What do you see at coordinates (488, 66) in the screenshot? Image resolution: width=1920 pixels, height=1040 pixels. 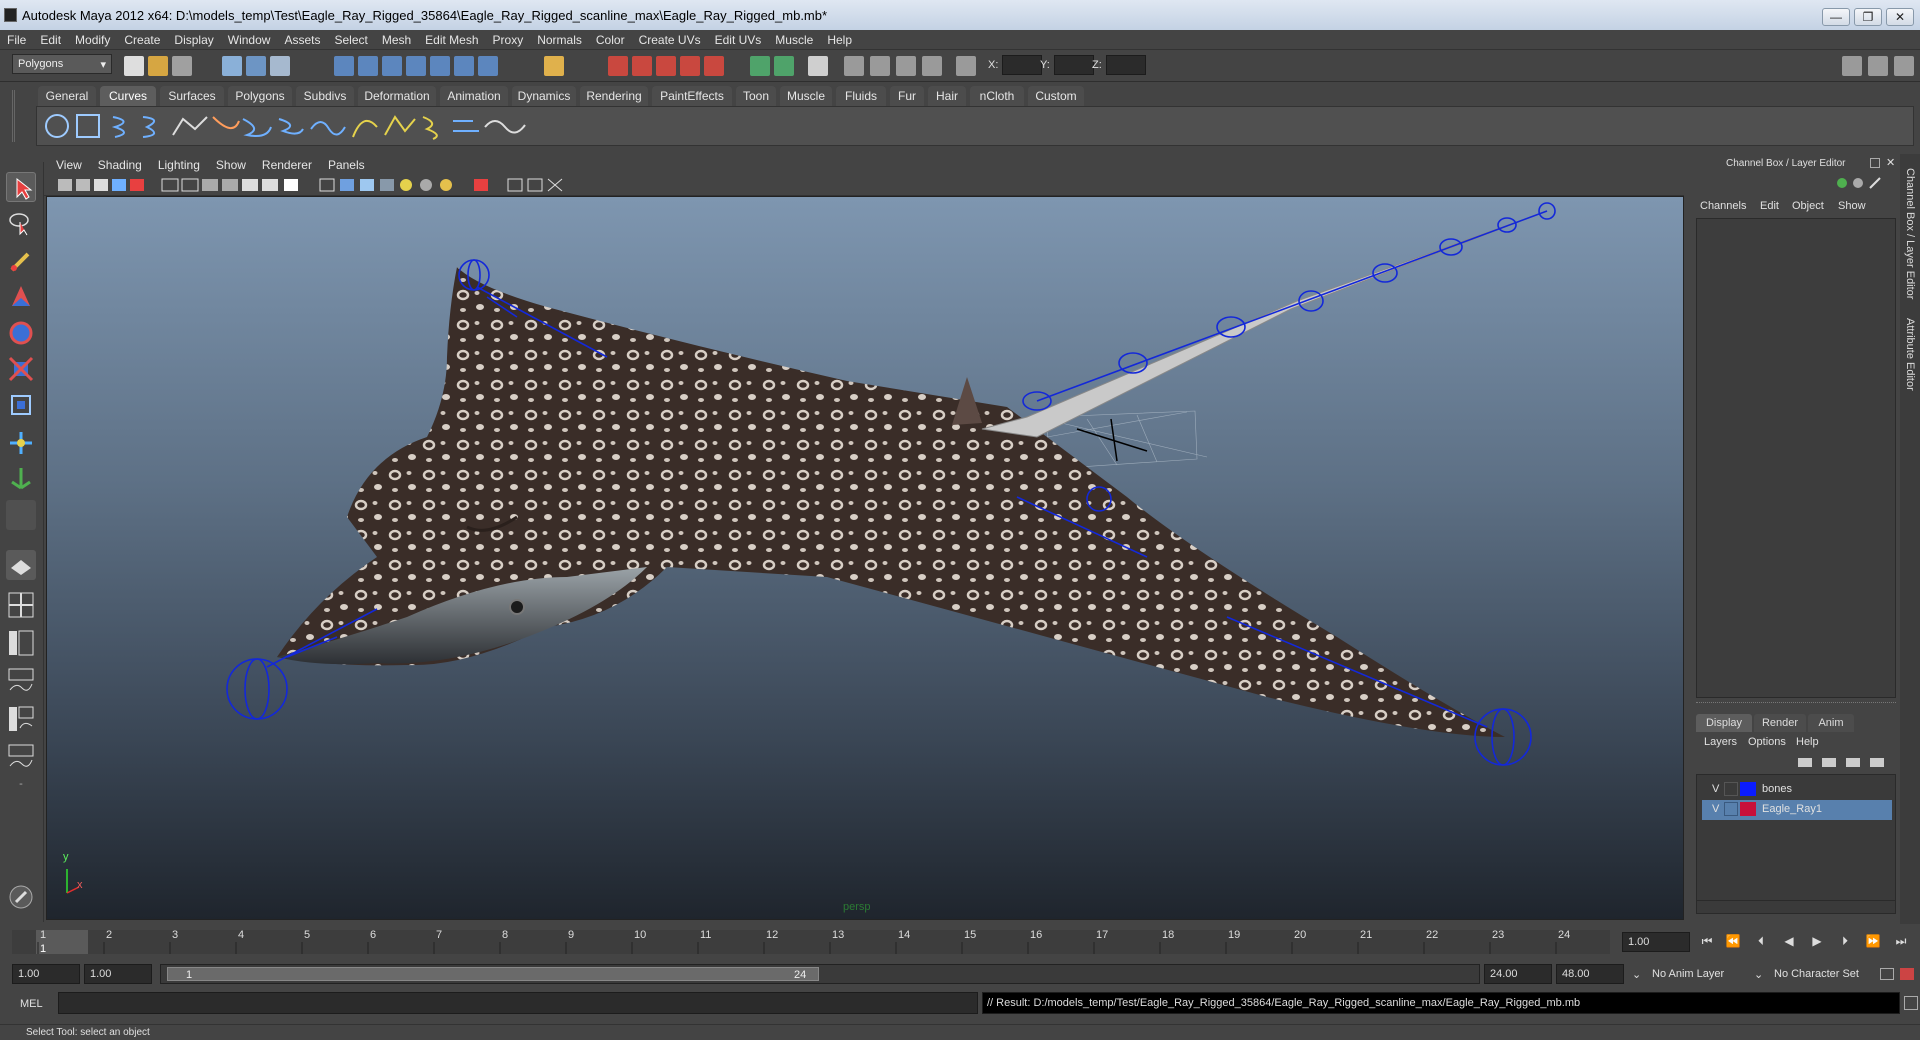 I see `help-question-icon` at bounding box center [488, 66].